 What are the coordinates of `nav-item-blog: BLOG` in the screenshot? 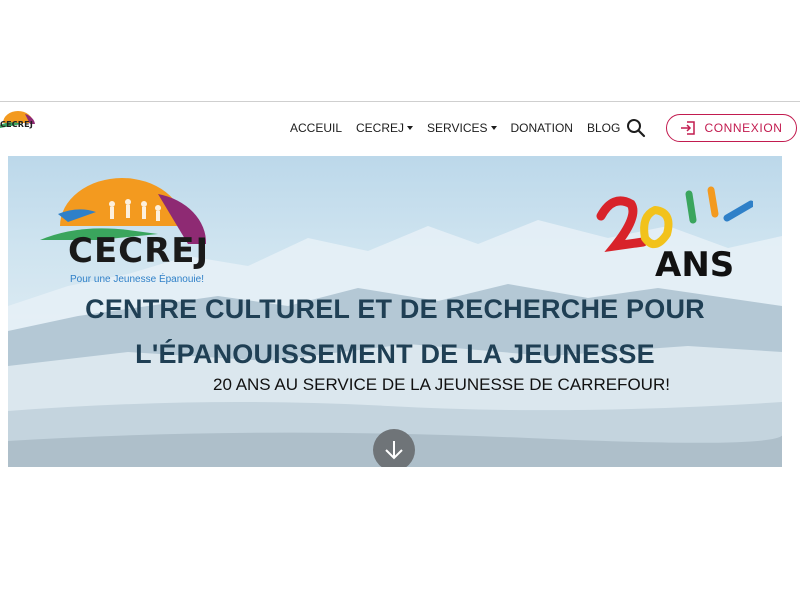 It's located at (603, 128).